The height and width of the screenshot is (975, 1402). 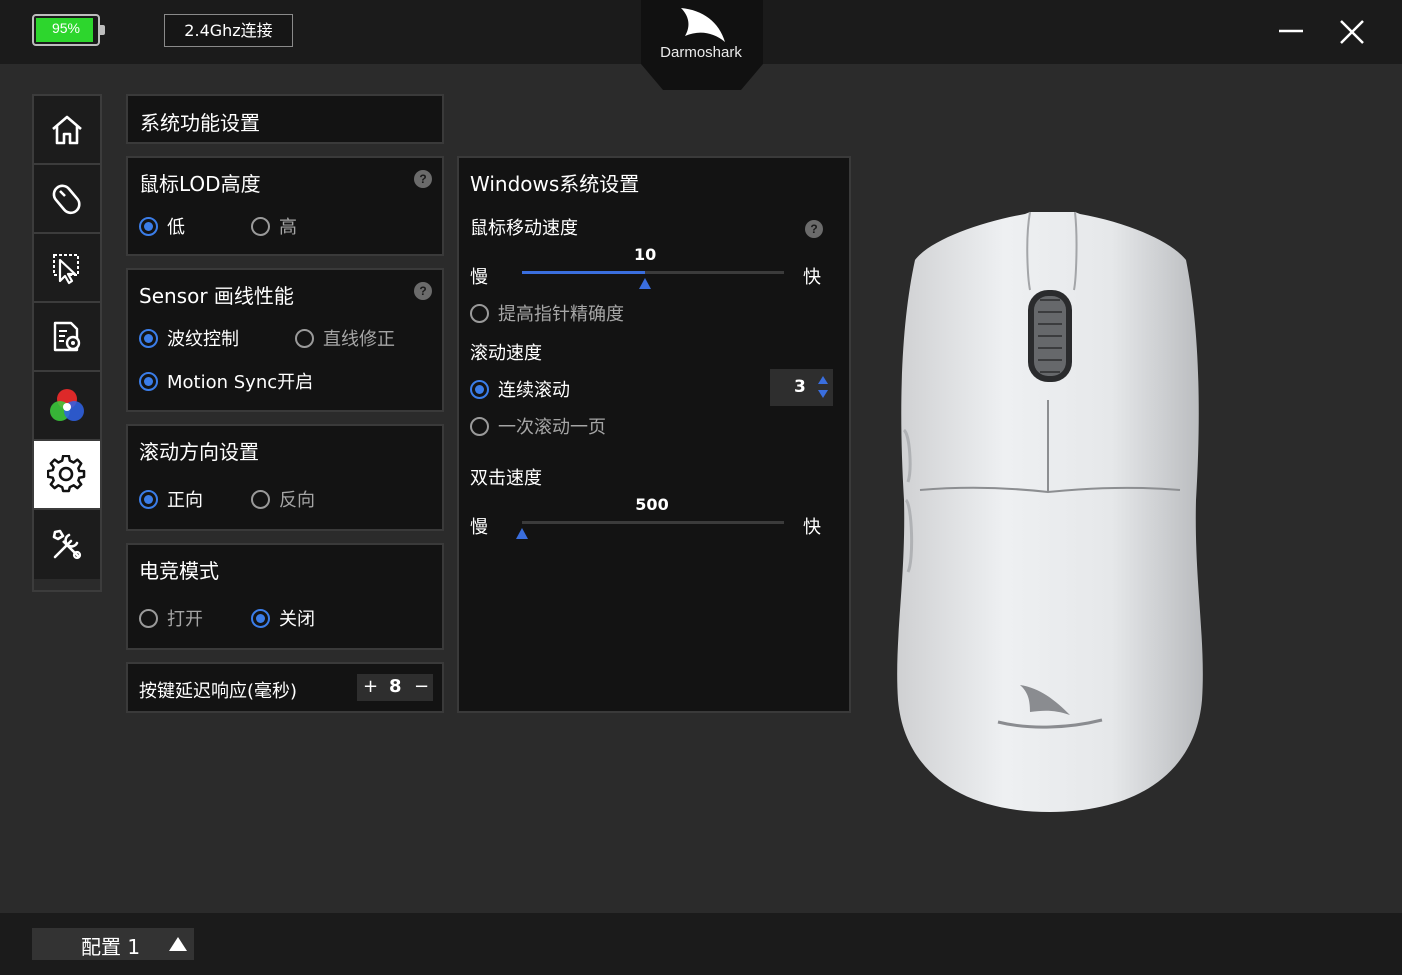 I want to click on esports-option-off-label: 关闭, so click(x=297, y=619).